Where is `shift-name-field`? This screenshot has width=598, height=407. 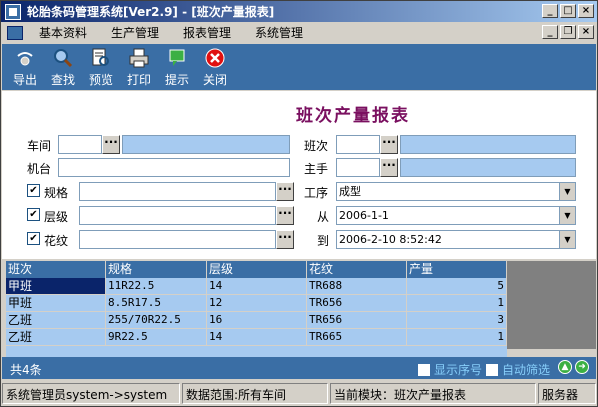
shift-name-field is located at coordinates (488, 144).